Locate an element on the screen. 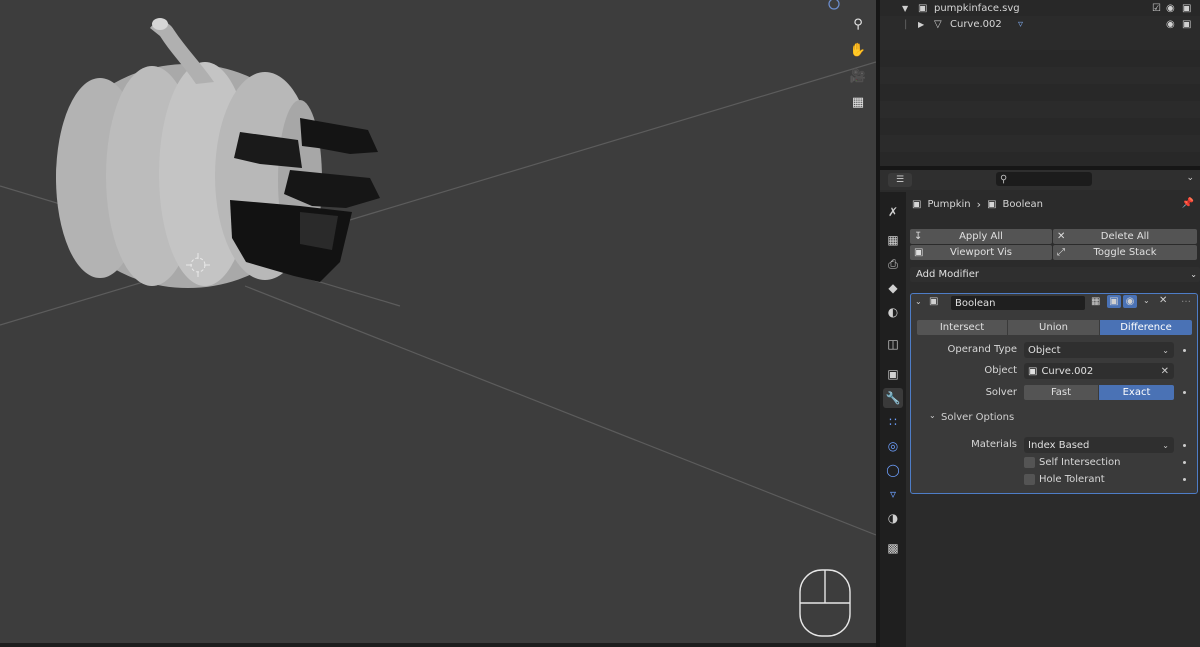 This screenshot has width=1200, height=647. self-intersection-checkbox is located at coordinates (1029, 462).